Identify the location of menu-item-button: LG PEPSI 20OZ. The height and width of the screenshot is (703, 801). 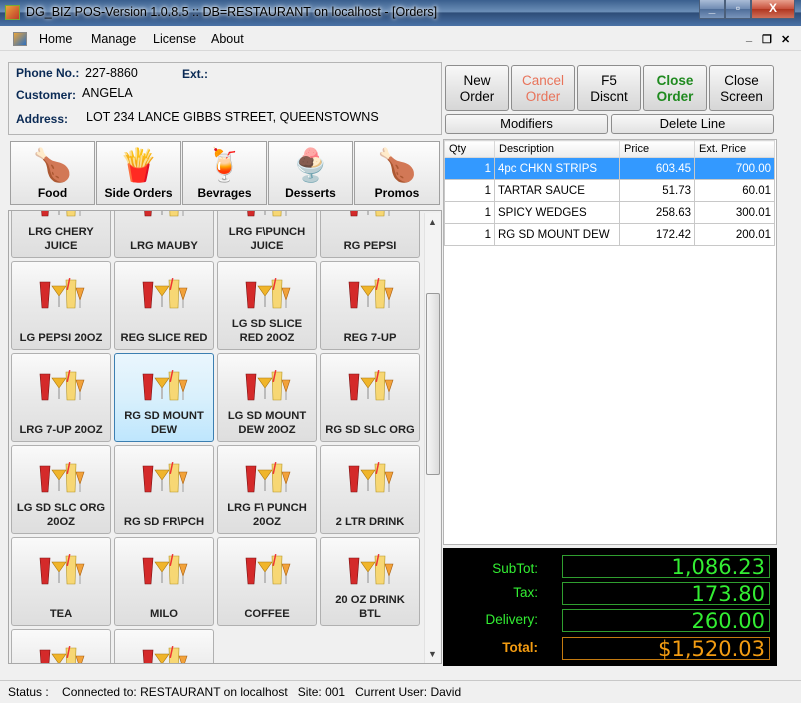
(61, 305).